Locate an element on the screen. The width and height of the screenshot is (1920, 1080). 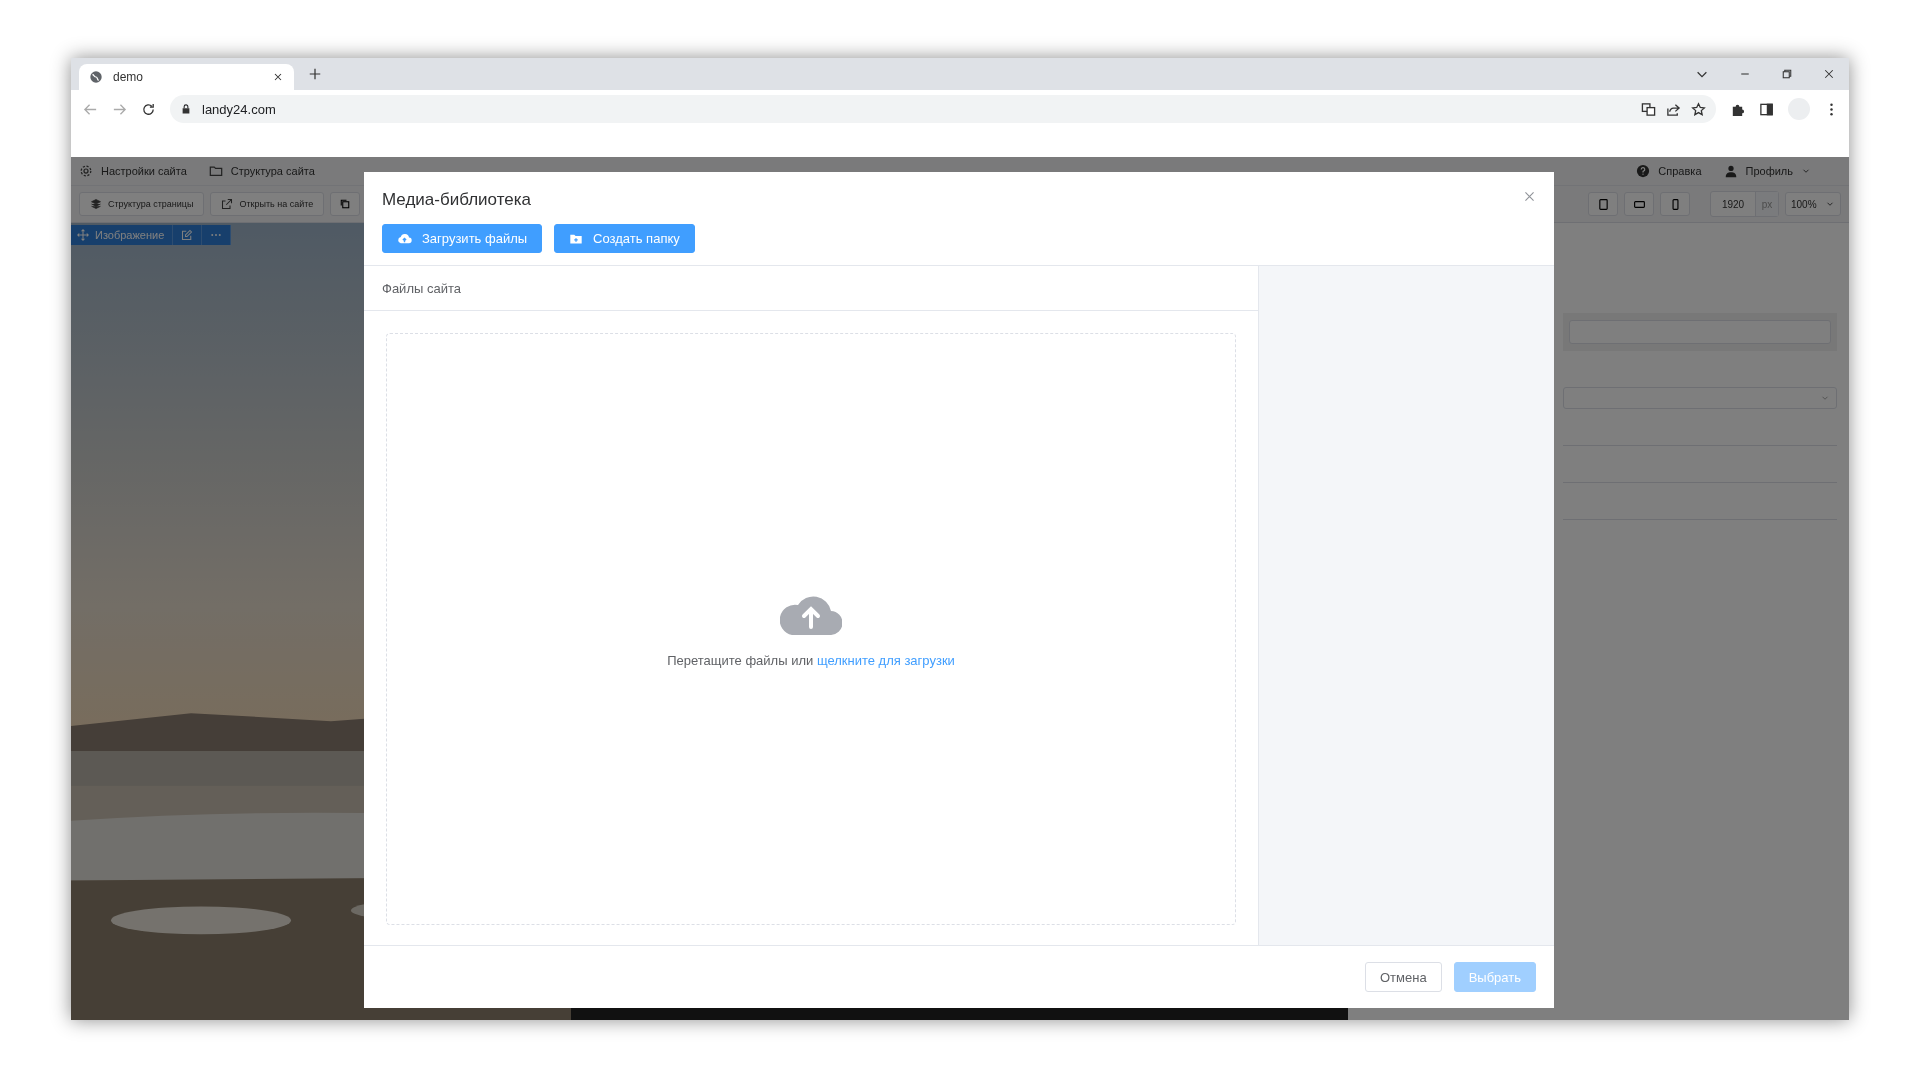
close-window-button is located at coordinates (1829, 74).